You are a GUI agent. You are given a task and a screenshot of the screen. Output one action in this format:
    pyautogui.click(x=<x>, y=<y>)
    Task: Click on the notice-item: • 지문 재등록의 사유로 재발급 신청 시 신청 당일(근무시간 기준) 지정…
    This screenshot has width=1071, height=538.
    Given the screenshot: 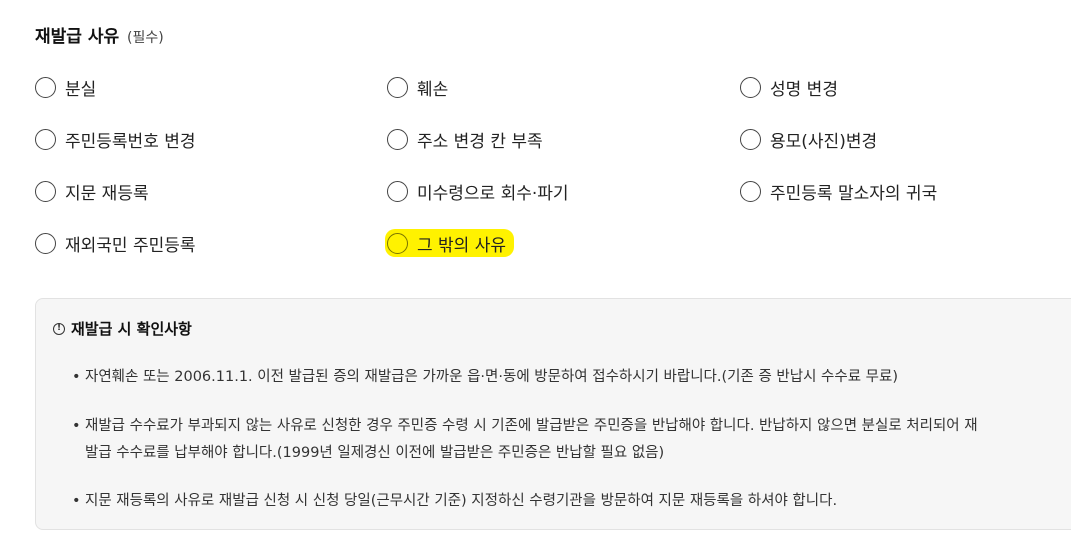 What is the action you would take?
    pyautogui.click(x=571, y=501)
    